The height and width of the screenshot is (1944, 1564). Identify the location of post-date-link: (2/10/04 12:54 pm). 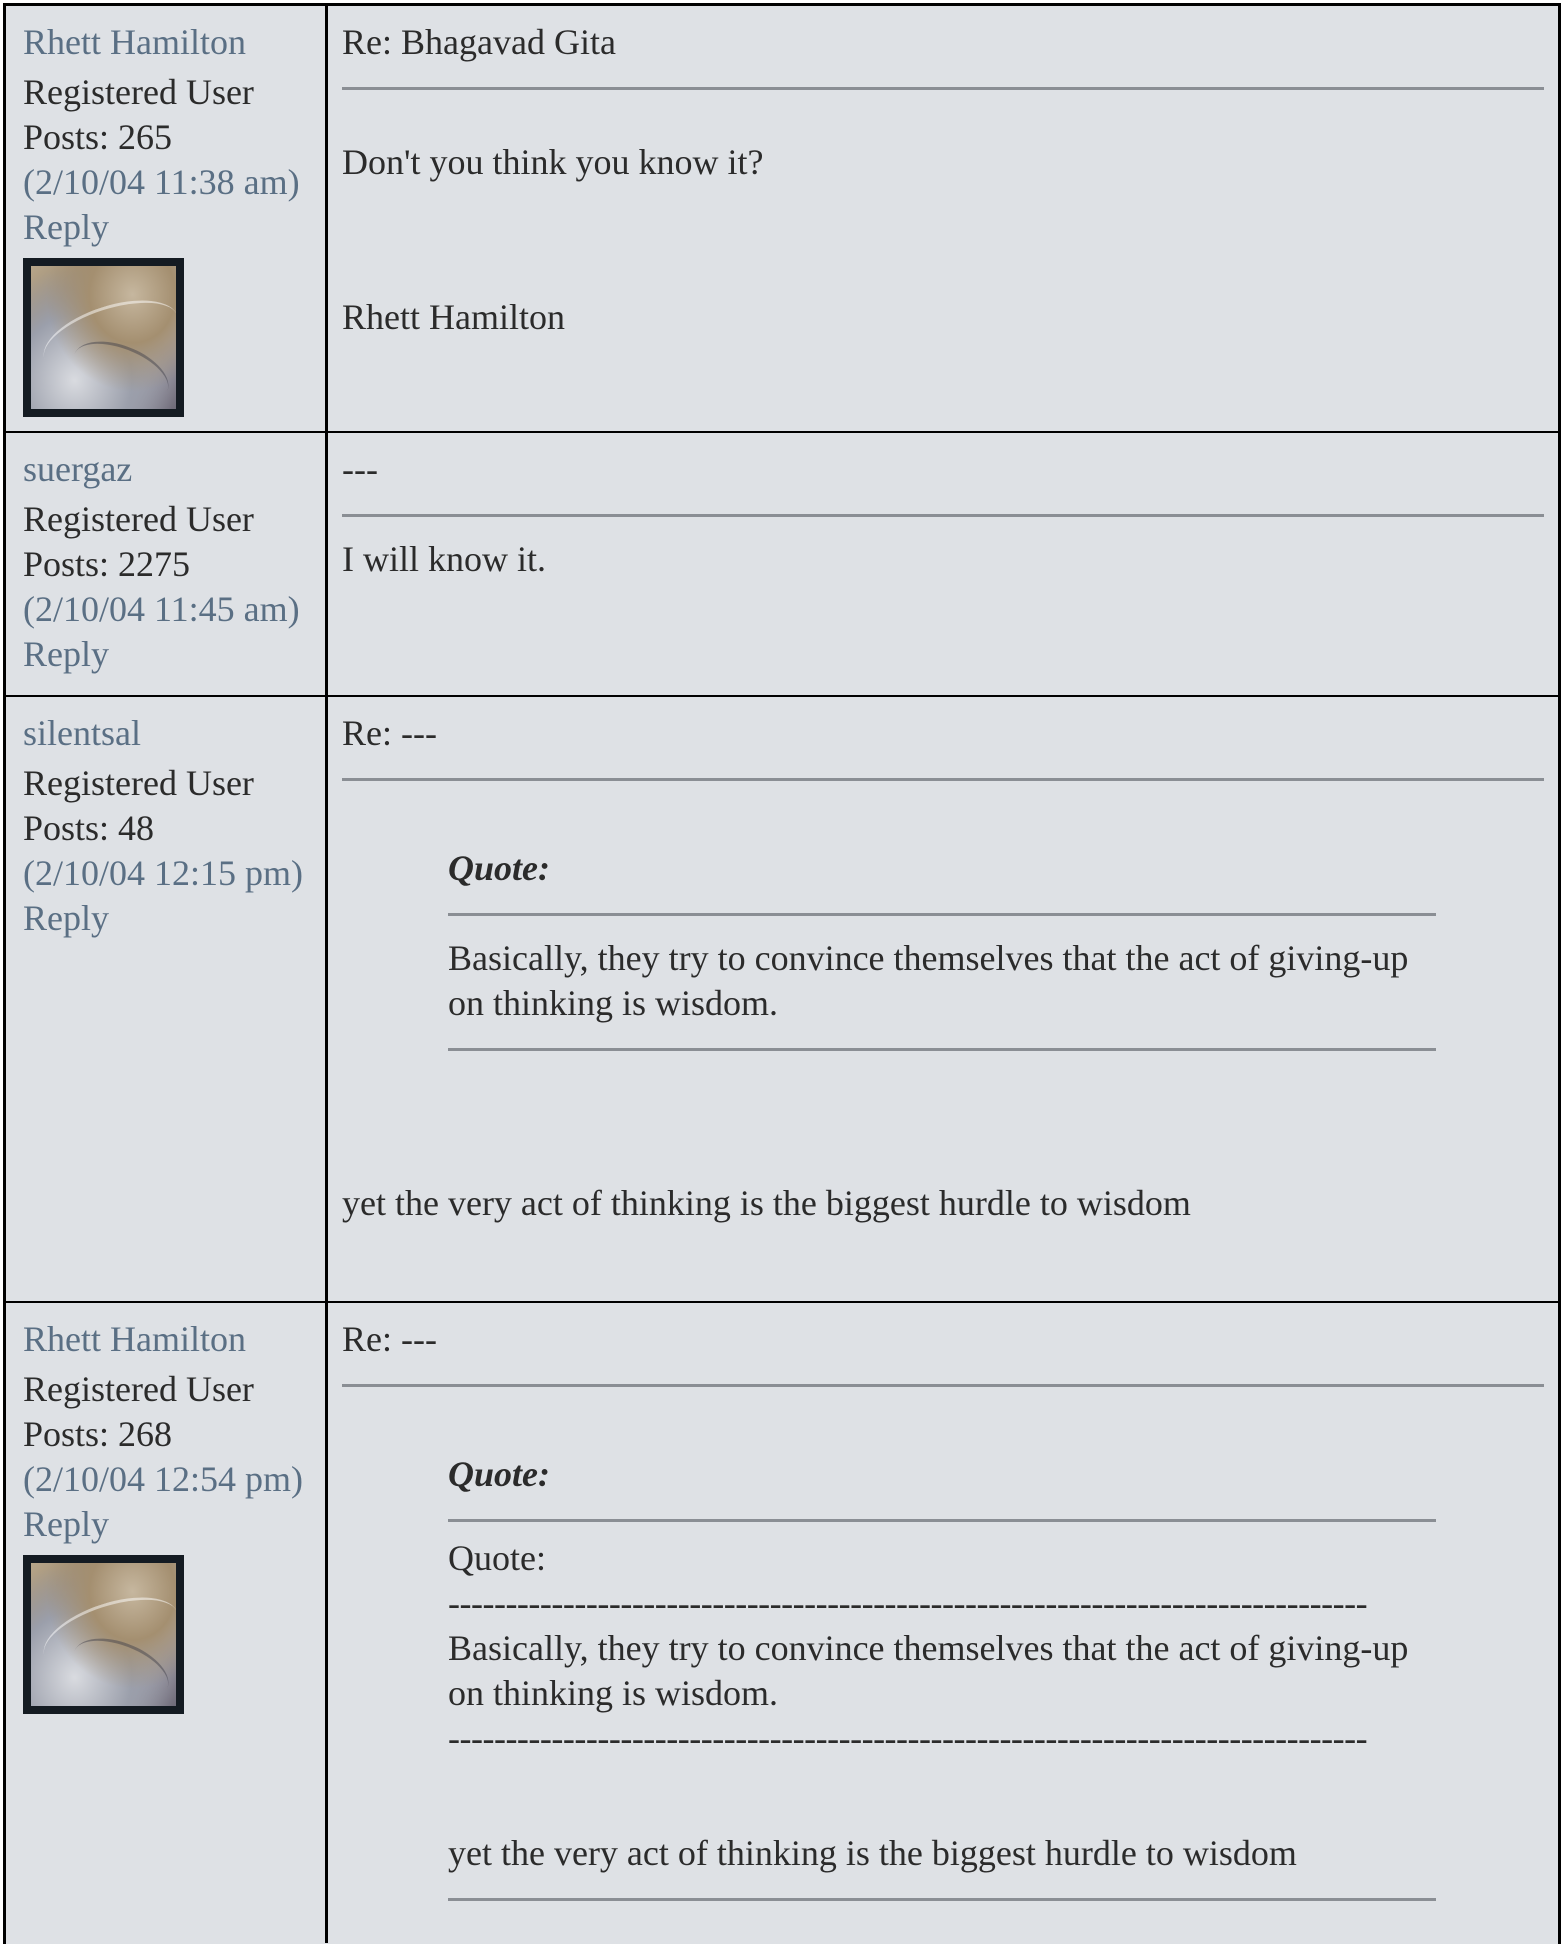
(174, 1479).